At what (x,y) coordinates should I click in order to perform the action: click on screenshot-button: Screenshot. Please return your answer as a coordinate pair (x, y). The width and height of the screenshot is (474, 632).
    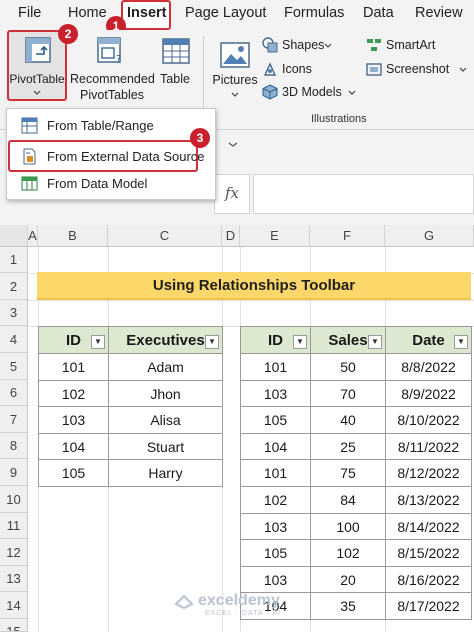
    Looking at the image, I should click on (419, 69).